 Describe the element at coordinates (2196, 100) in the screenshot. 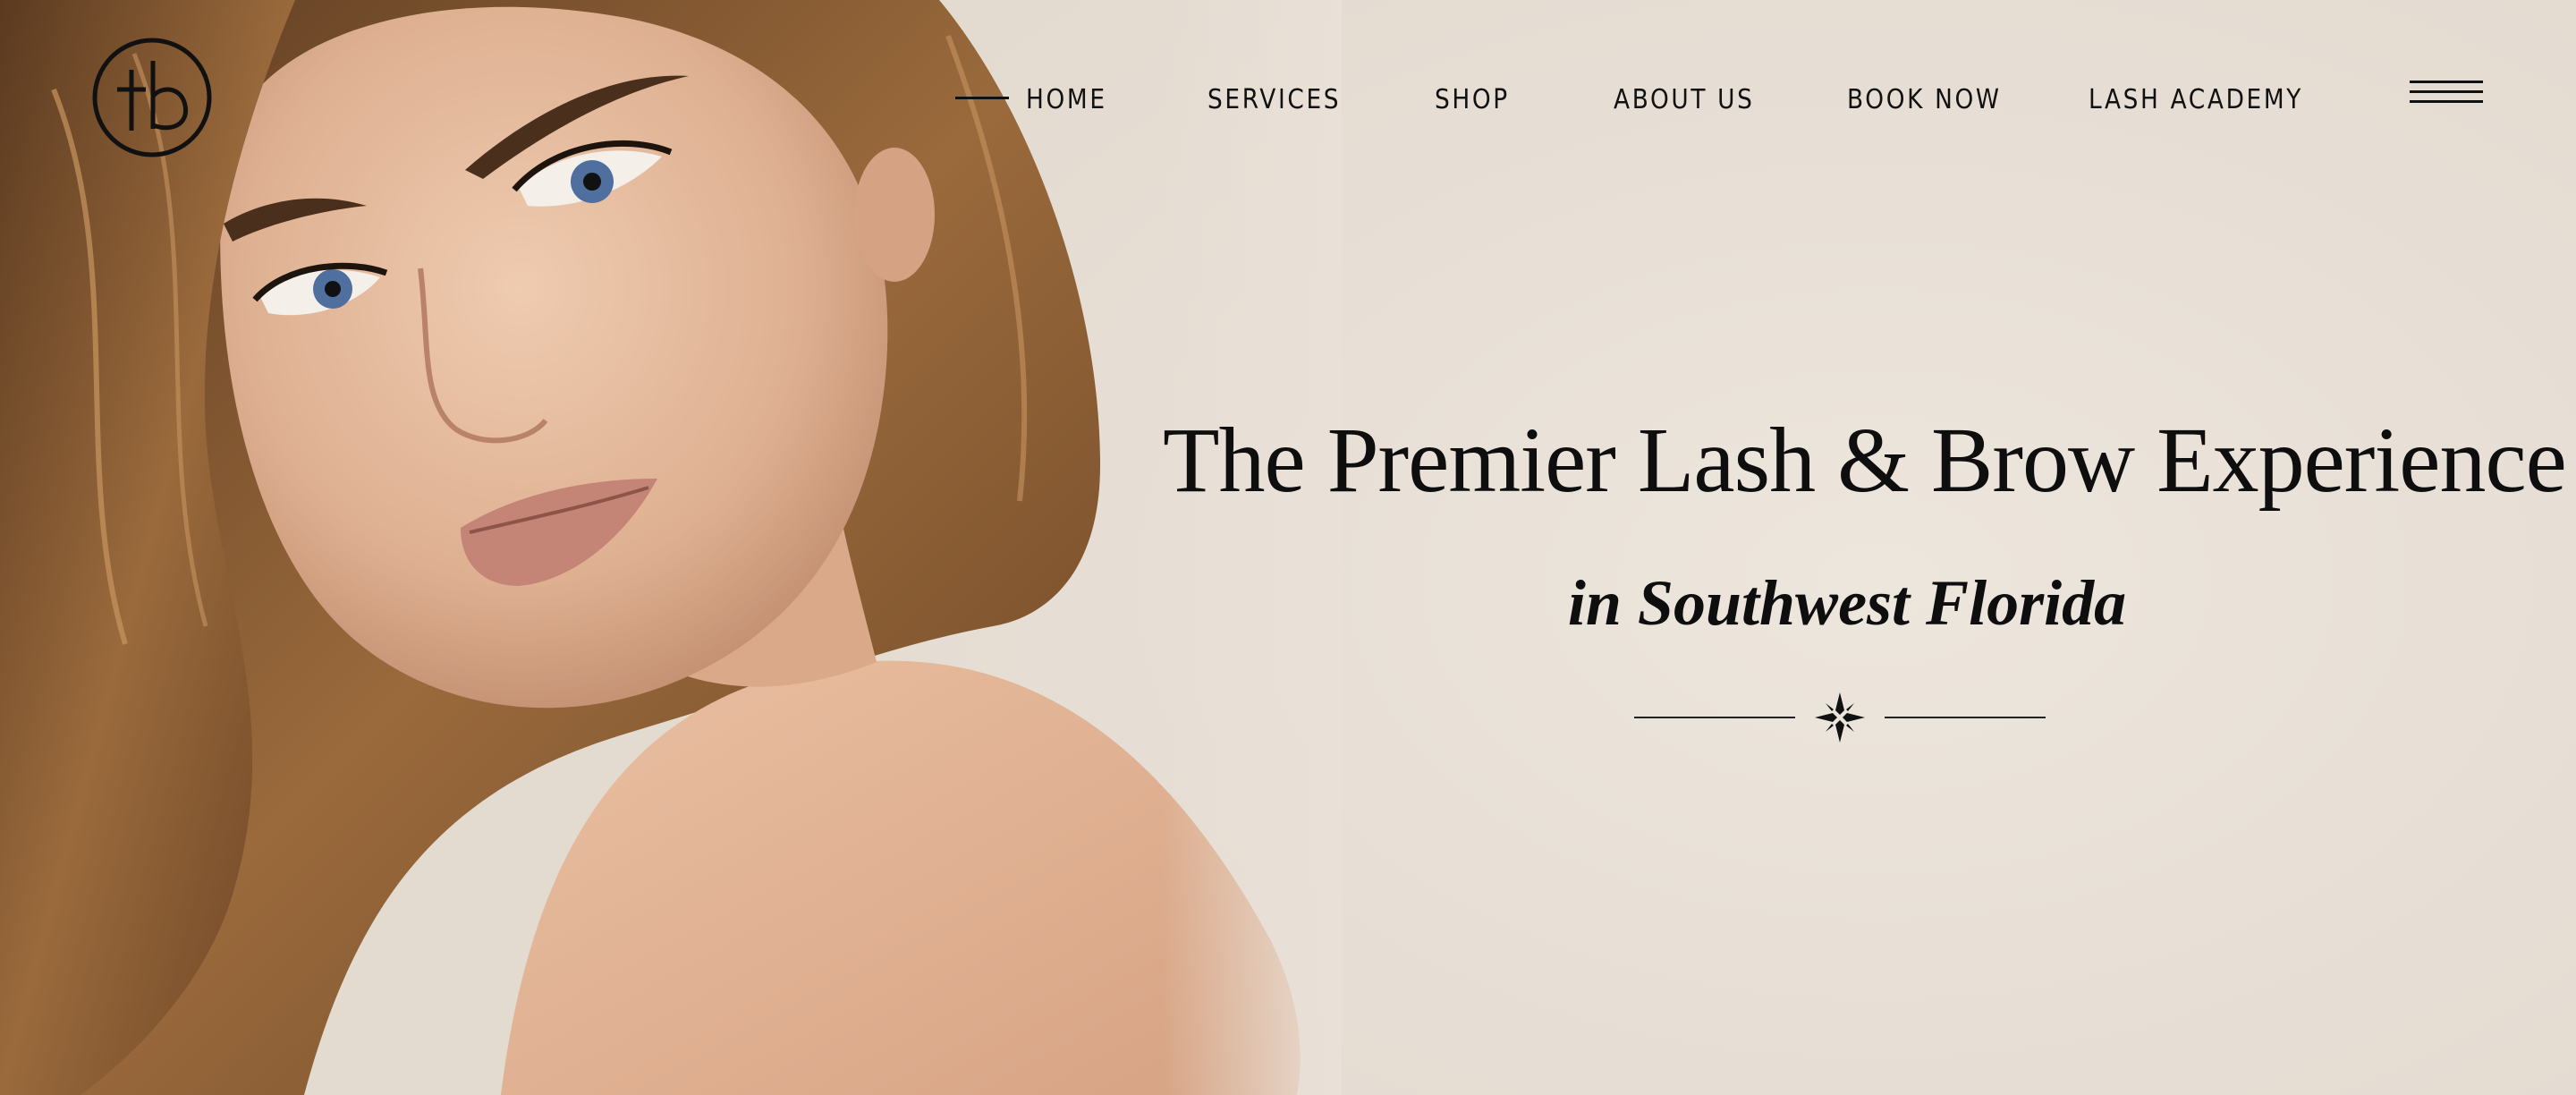

I see `nav-item-lash-academy: LASH ACADEMY` at that location.